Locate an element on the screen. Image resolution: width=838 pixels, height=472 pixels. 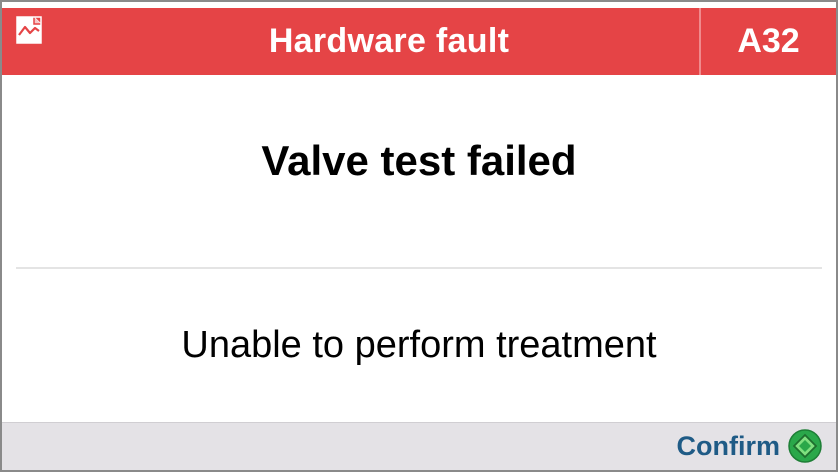
chart-document-icon is located at coordinates (29, 30).